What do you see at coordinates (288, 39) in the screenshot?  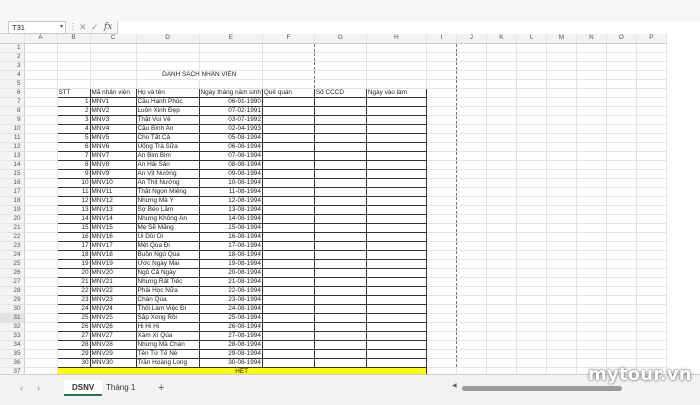 I see `column-header: F` at bounding box center [288, 39].